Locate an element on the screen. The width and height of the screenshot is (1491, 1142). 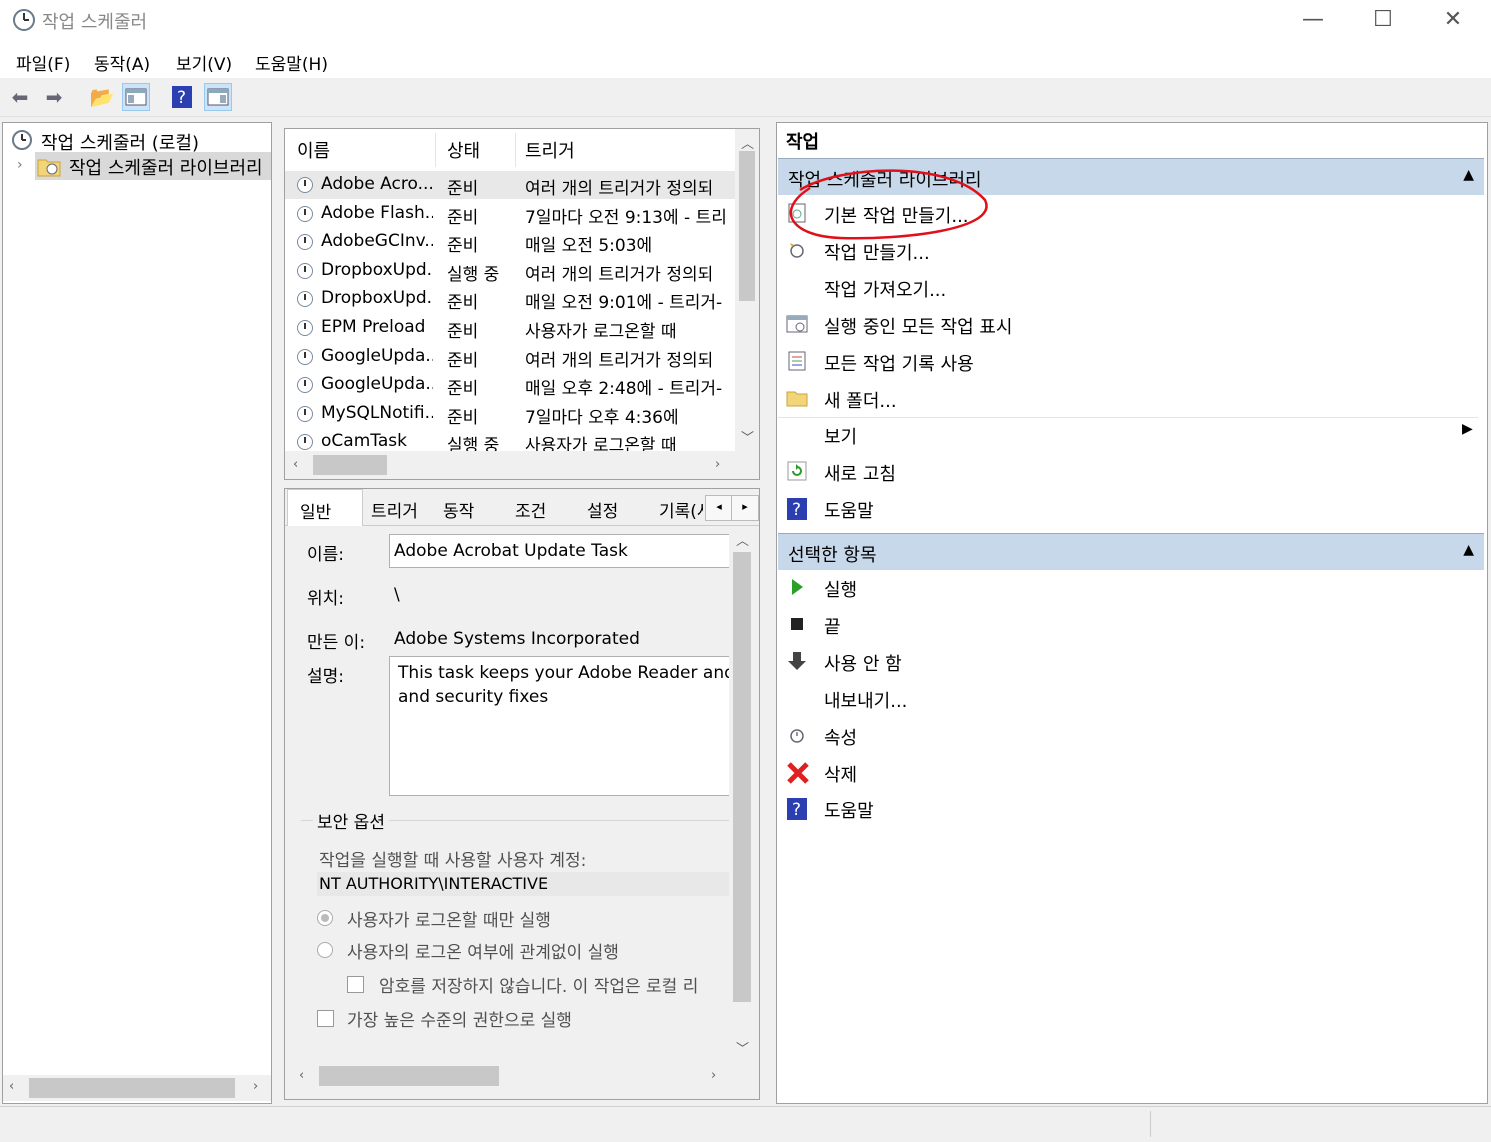
task-list-horizontal-scrollbar: ‹ › is located at coordinates (522, 465).